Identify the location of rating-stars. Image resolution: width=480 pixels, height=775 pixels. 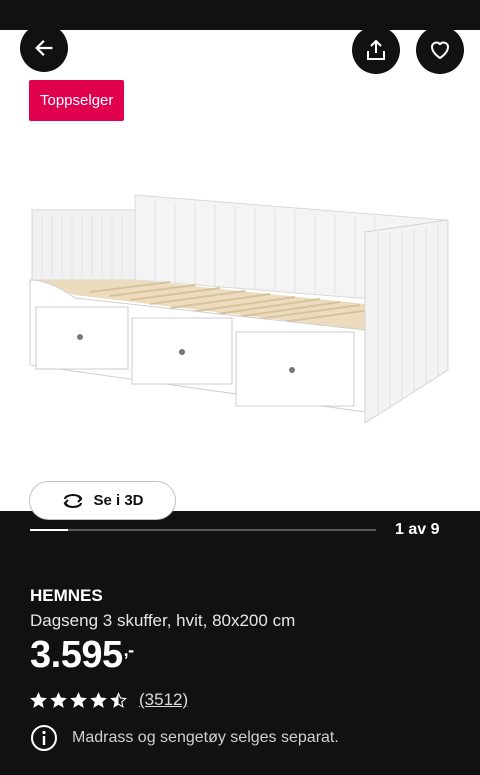
(78, 700).